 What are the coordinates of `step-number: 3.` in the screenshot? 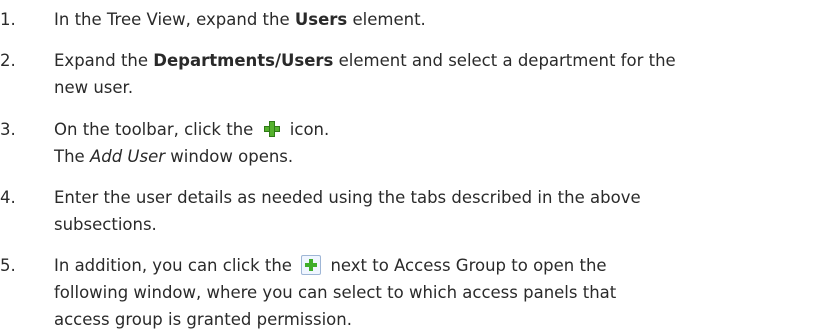 It's located at (8, 129).